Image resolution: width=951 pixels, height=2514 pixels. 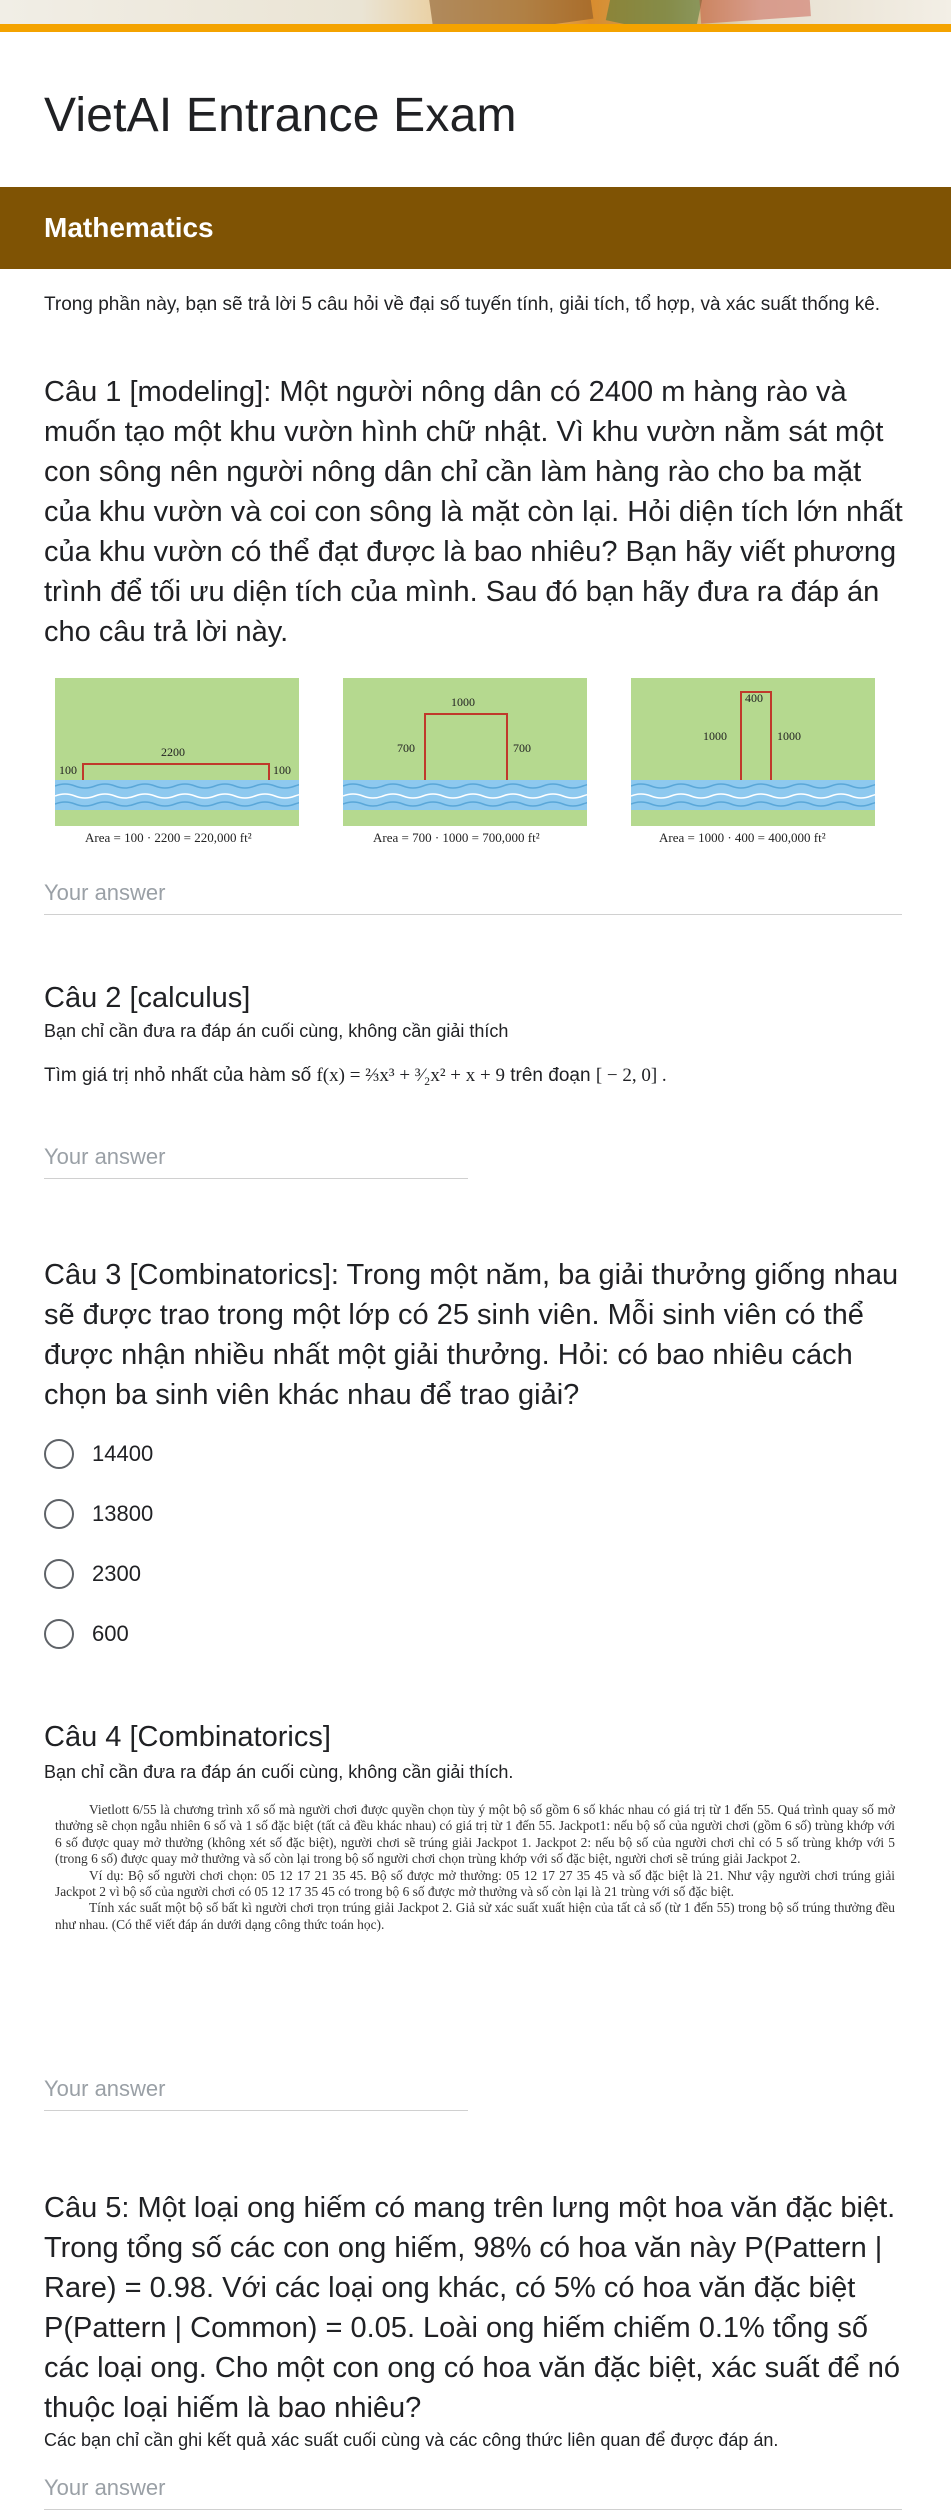 What do you see at coordinates (742, 837) in the screenshot?
I see `figure-3-caption: Area = 1000 · 400 = 400,000 ft²` at bounding box center [742, 837].